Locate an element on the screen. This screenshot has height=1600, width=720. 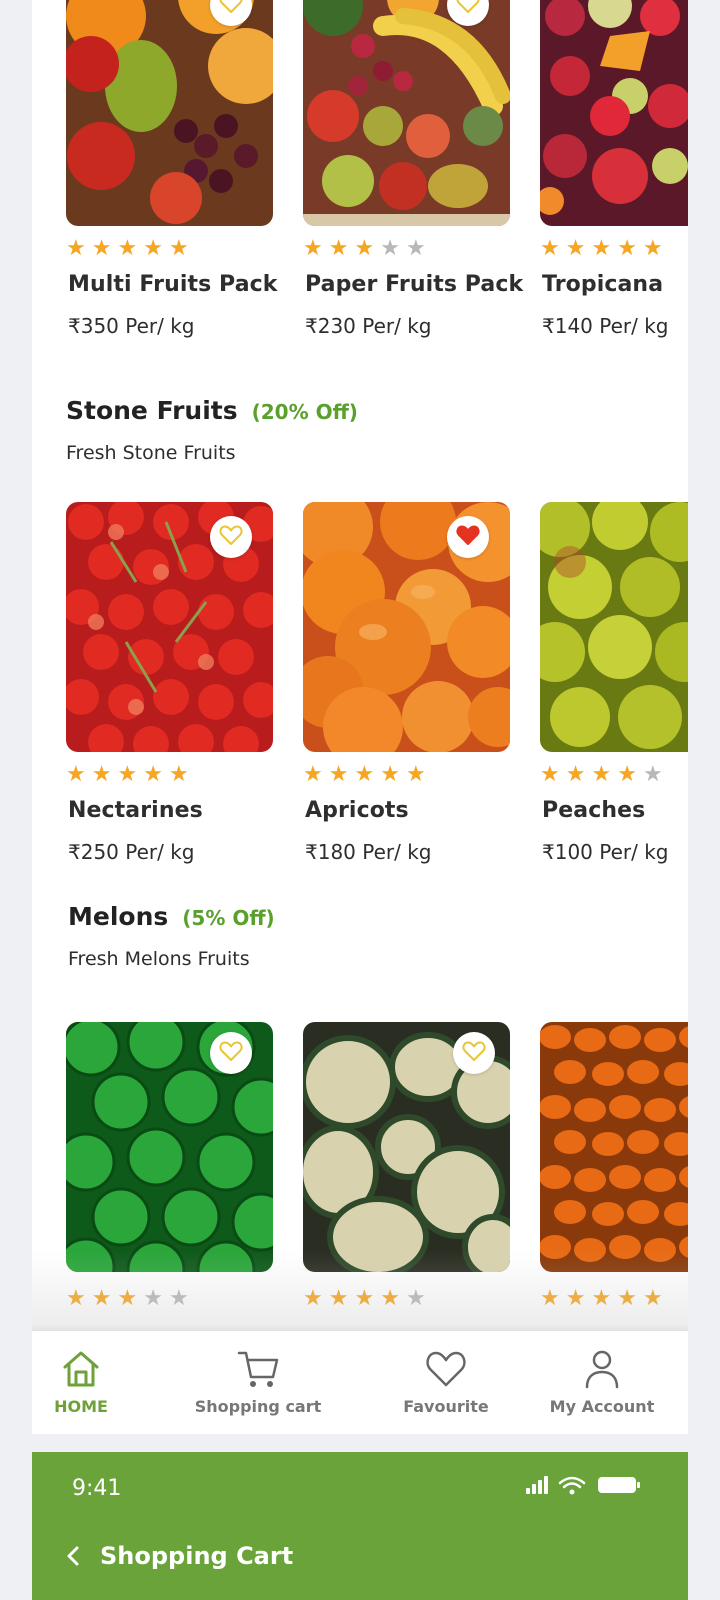
home-icon is located at coordinates (81, 1369).